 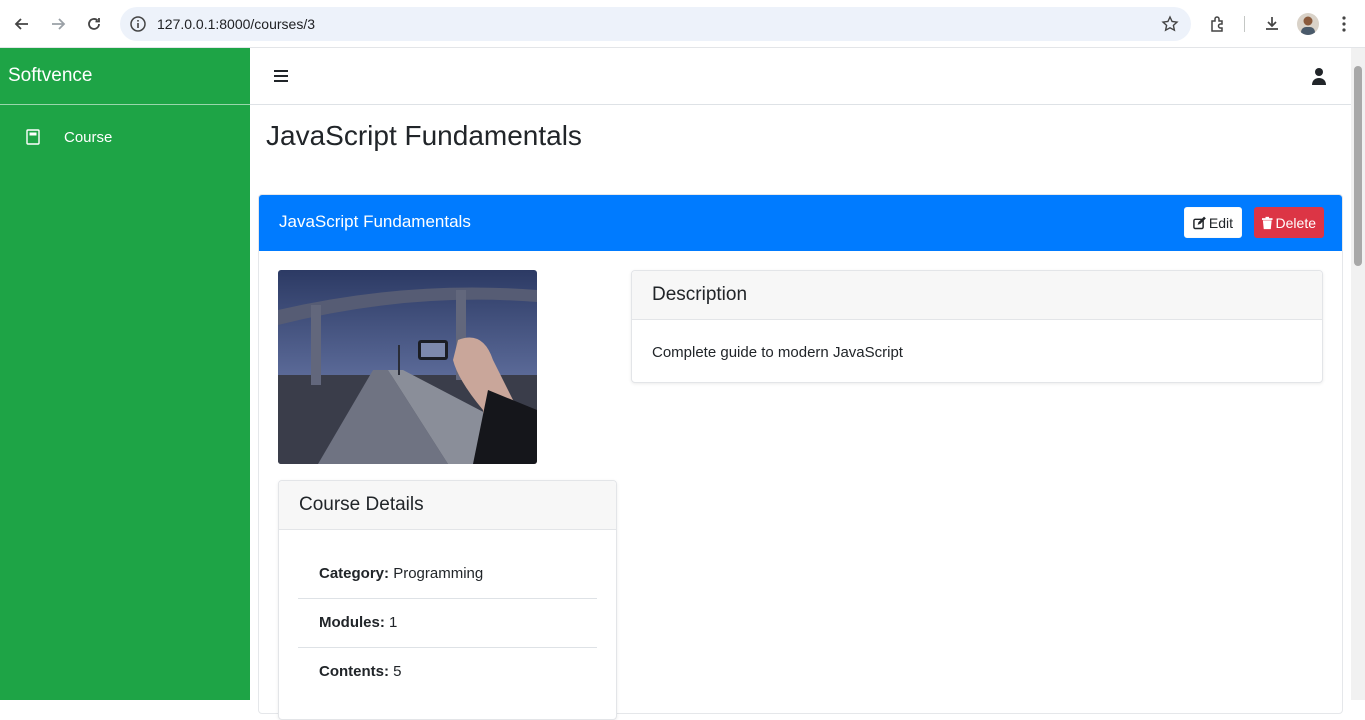 What do you see at coordinates (1244, 24) in the screenshot?
I see `toolbar-divider` at bounding box center [1244, 24].